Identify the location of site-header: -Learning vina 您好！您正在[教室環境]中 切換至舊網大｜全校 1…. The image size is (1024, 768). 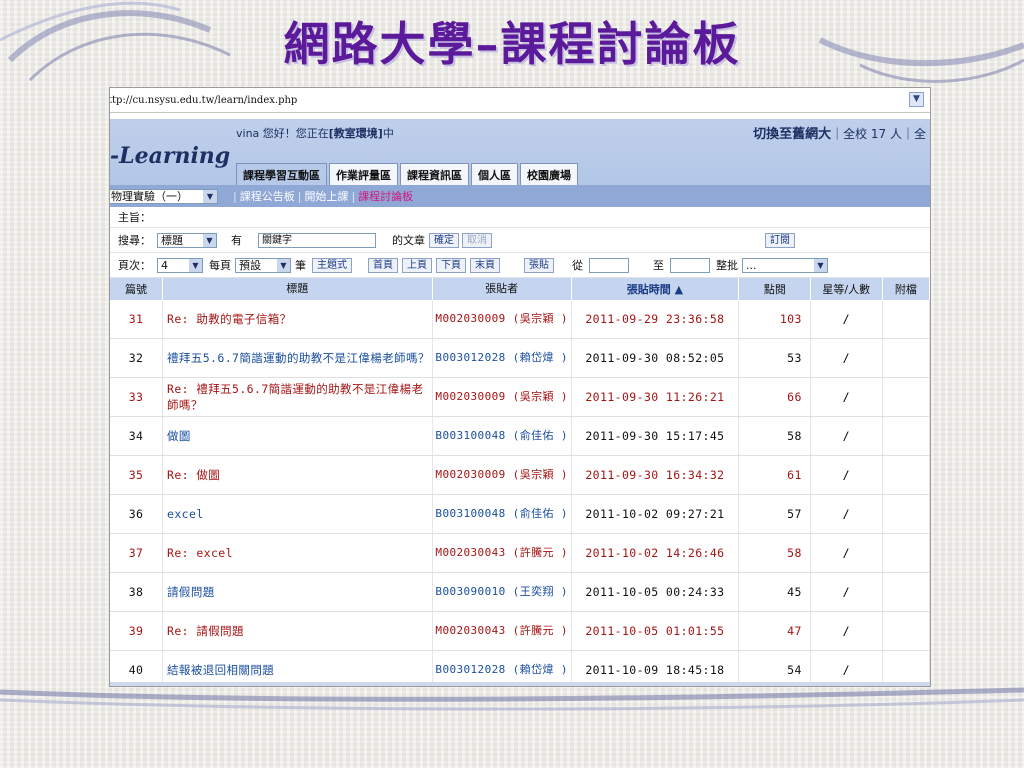
(520, 152).